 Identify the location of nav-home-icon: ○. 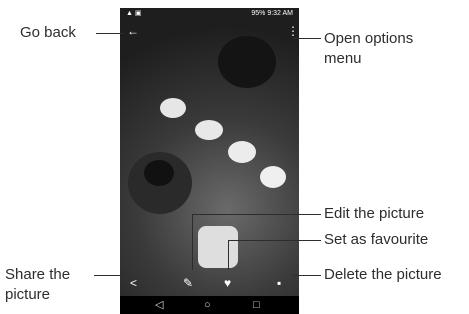
(207, 305).